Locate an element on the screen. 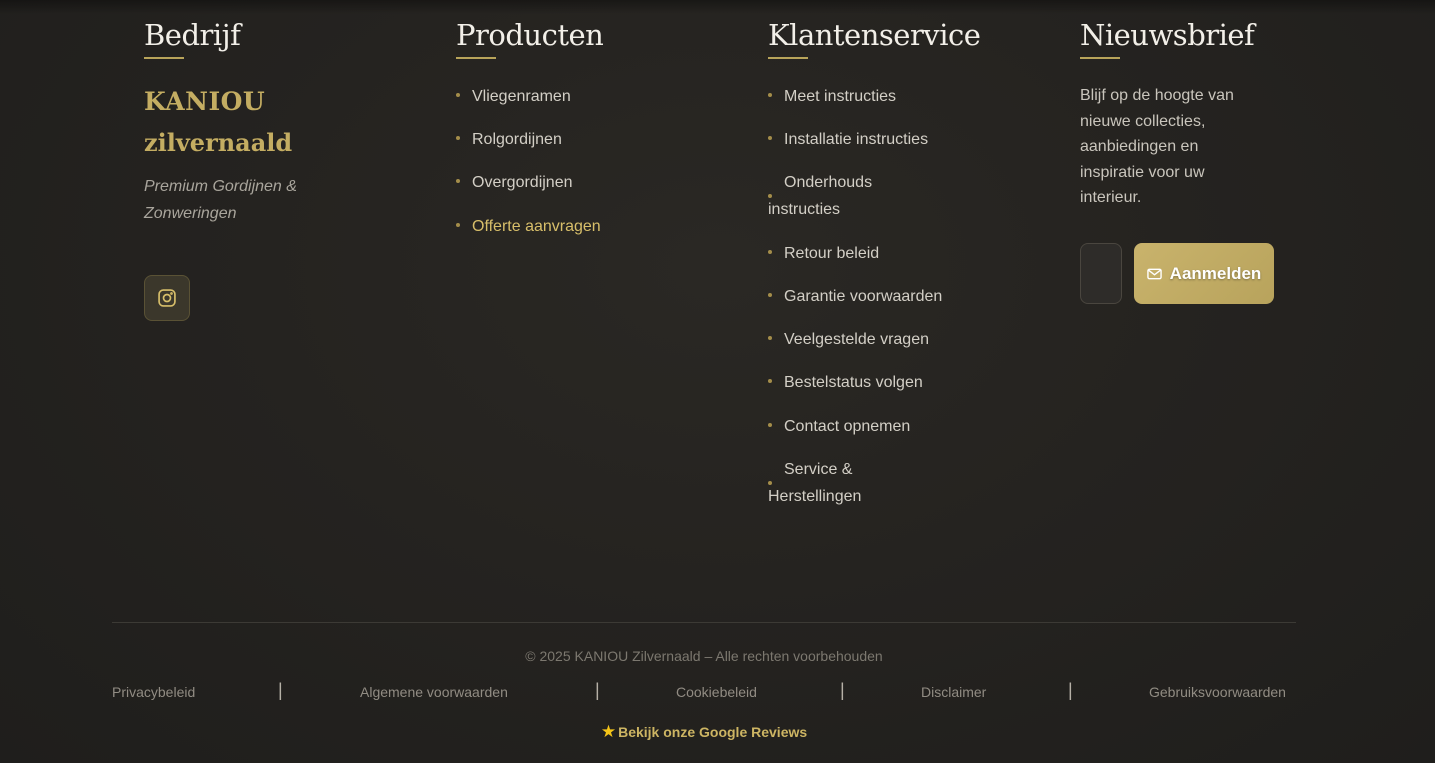  service-link-bestelstatus: Bestelstatus volgen is located at coordinates (845, 382).